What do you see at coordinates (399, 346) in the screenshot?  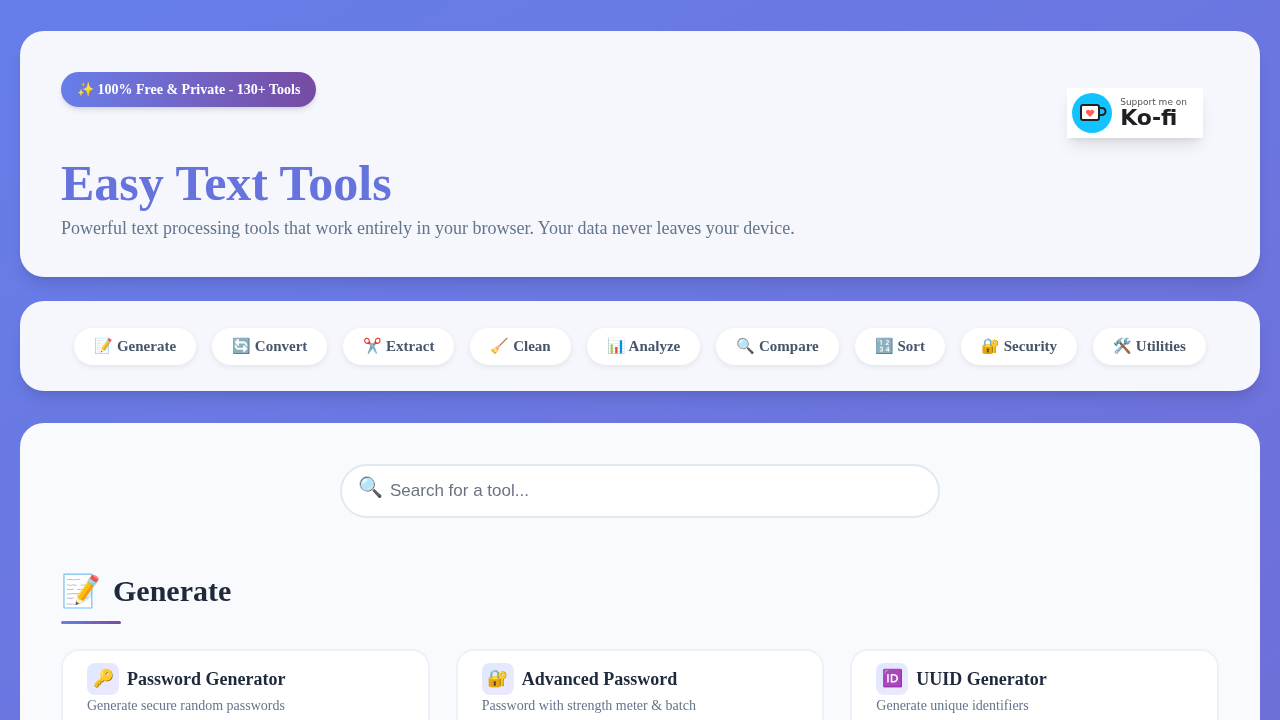 I see `category-chip: ✂ Extract` at bounding box center [399, 346].